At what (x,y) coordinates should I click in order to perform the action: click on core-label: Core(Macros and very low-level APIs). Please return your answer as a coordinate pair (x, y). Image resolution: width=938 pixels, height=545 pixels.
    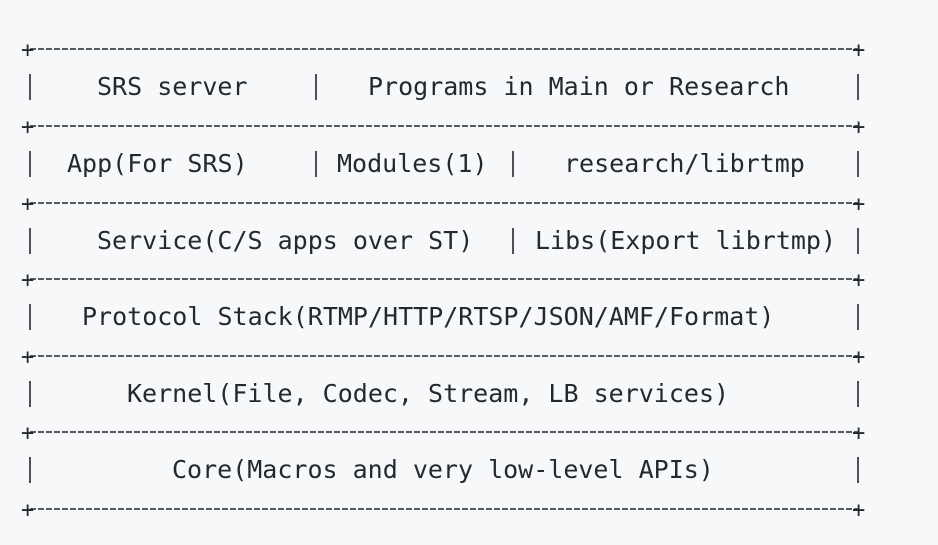
    Looking at the image, I should click on (443, 469).